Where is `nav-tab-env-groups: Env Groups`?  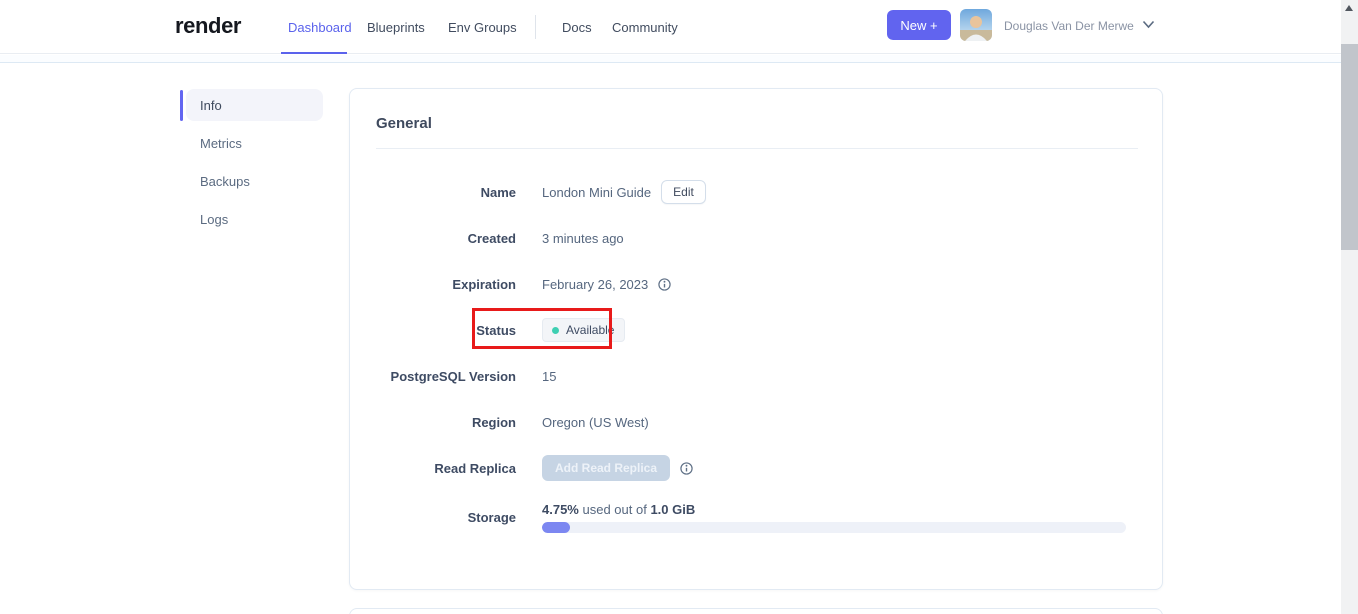
nav-tab-env-groups: Env Groups is located at coordinates (482, 27).